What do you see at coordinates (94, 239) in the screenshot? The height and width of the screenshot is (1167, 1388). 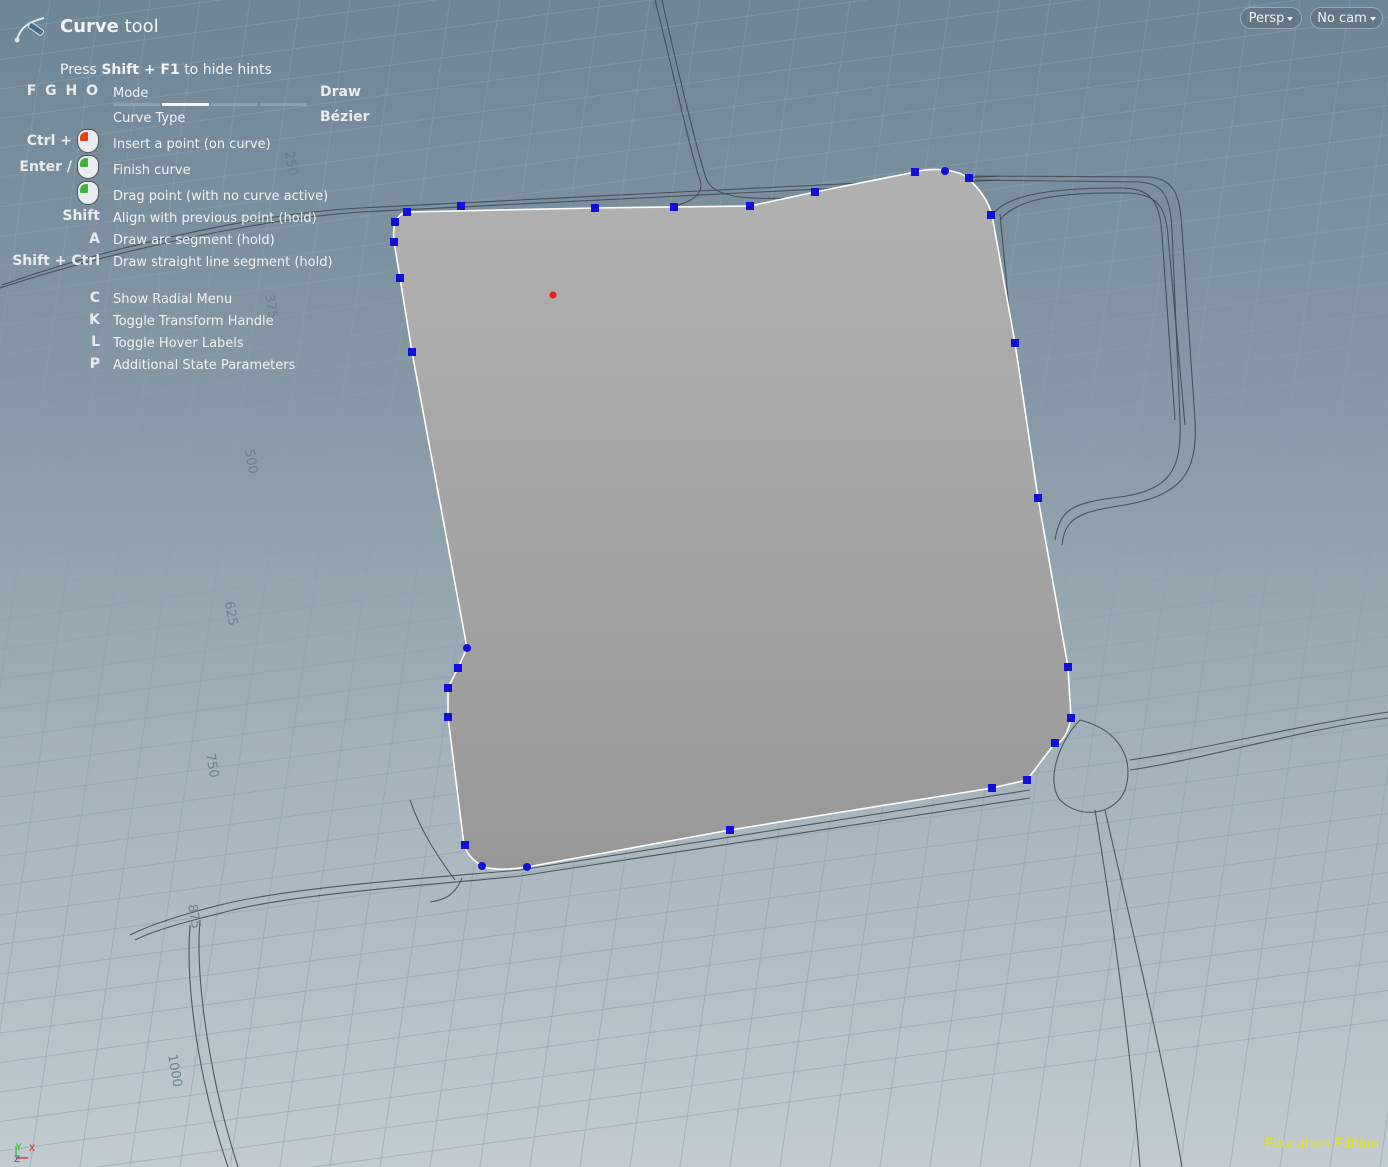 I see `hint-key-arc: A` at bounding box center [94, 239].